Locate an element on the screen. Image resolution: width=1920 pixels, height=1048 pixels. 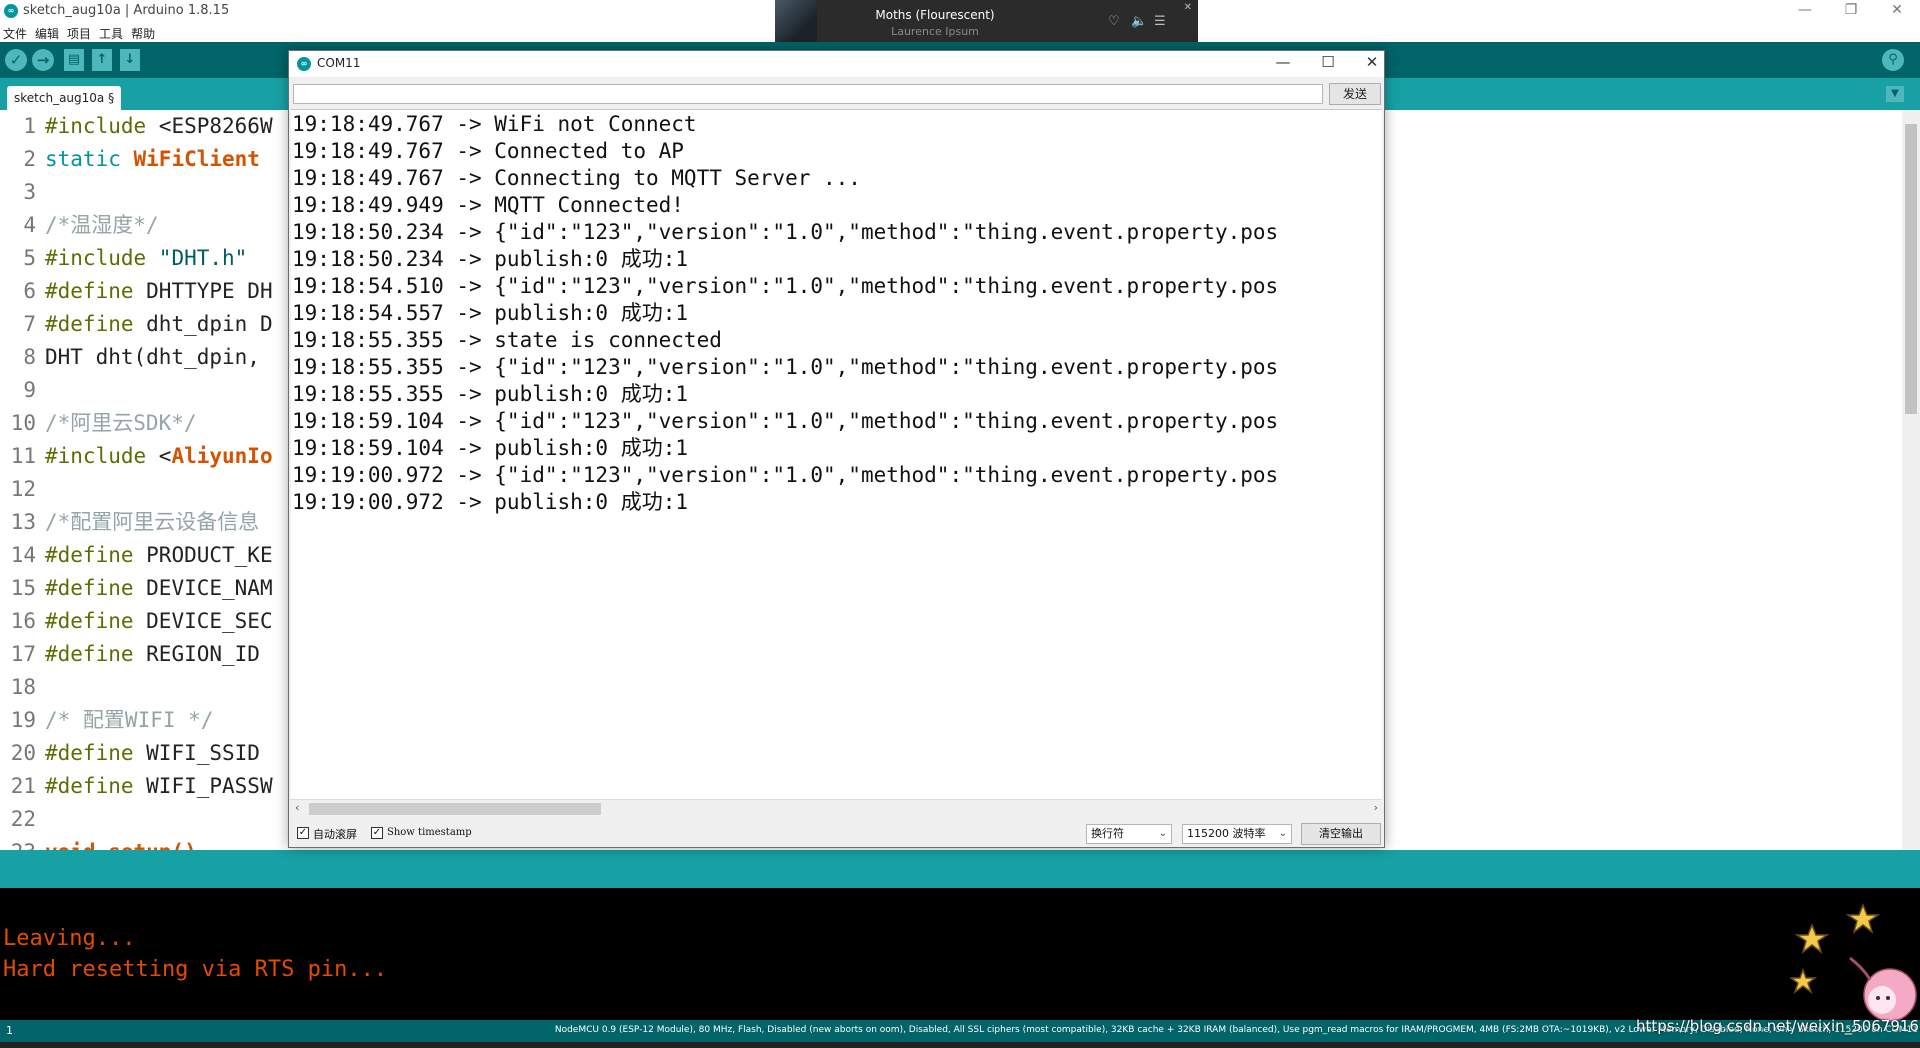
code-line: #define WIFI_SSID is located at coordinates (159, 753).